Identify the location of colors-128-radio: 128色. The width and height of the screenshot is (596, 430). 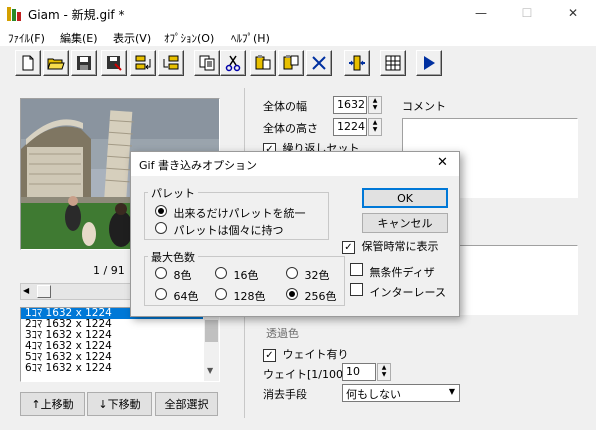
(240, 296).